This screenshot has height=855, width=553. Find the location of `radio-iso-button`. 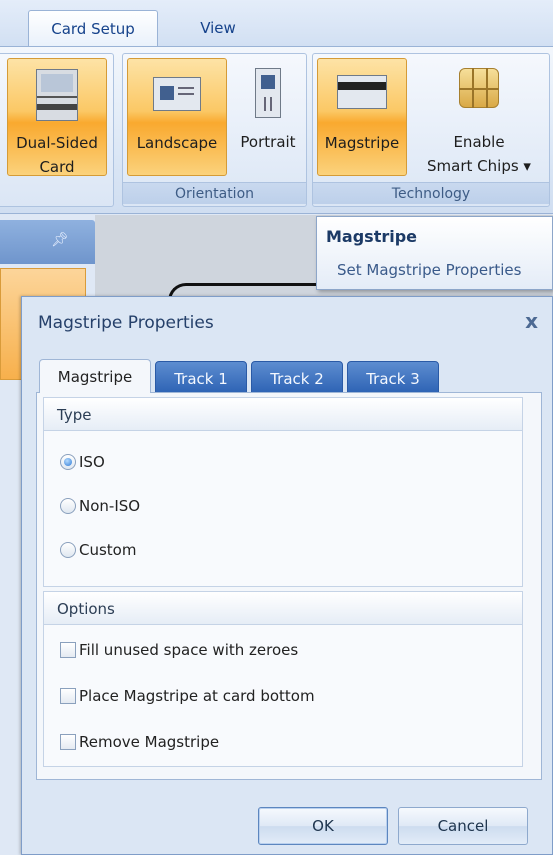

radio-iso-button is located at coordinates (68, 462).